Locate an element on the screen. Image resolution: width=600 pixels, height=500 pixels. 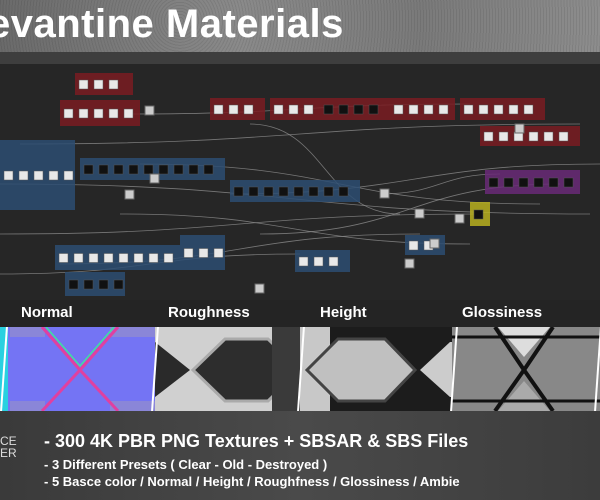
height-map-preview is located at coordinates (378, 369).